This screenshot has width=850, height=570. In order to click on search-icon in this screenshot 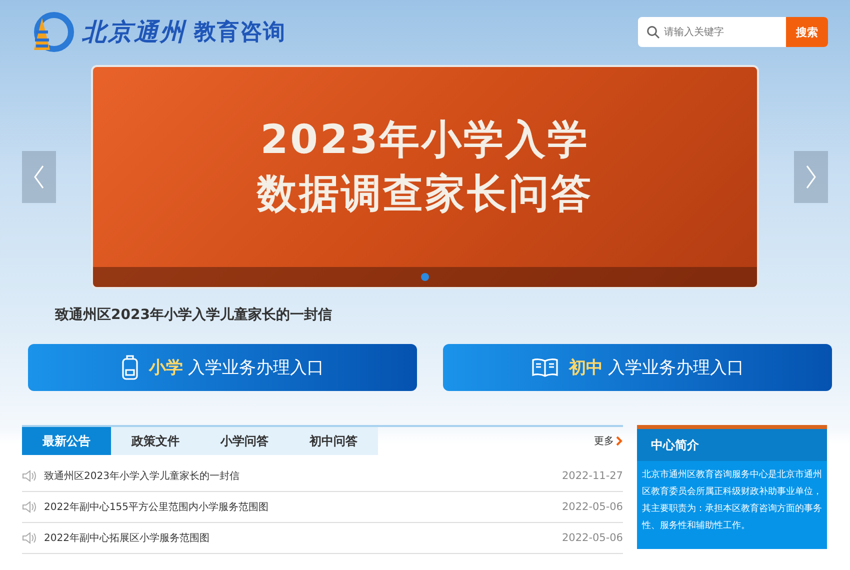, I will do `click(653, 32)`.